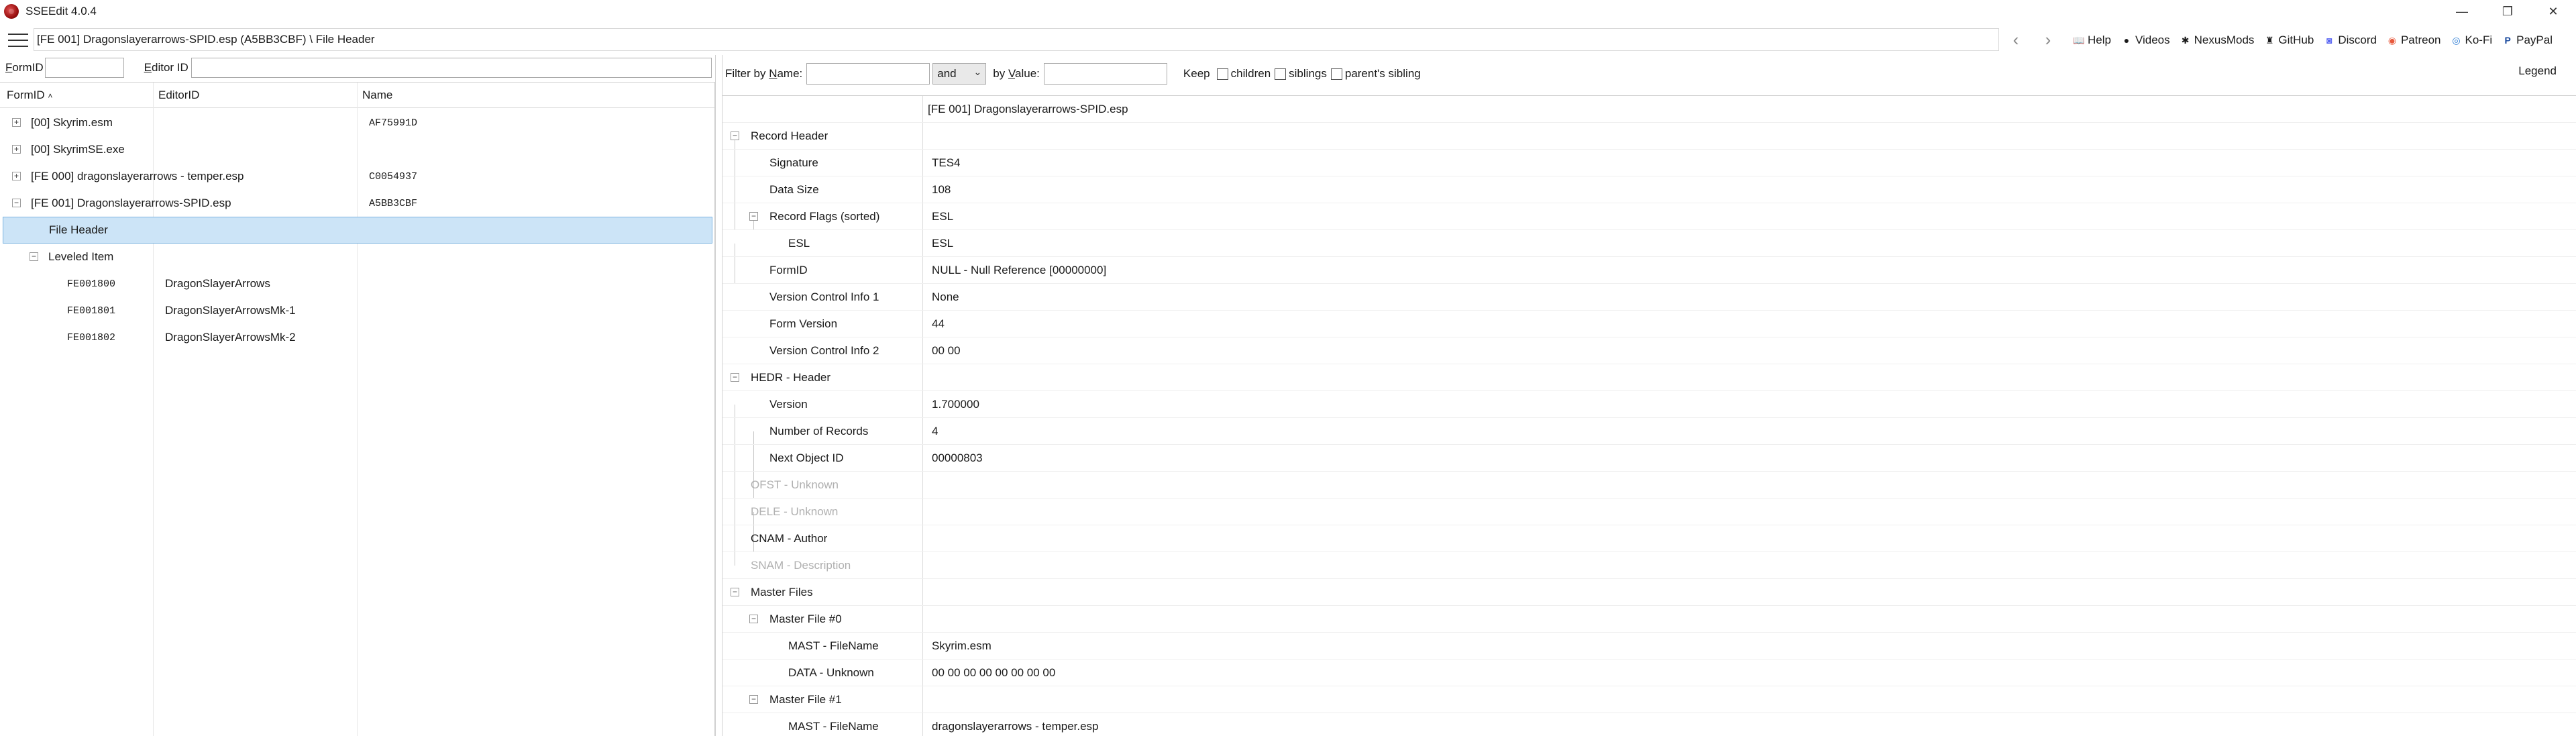  Describe the element at coordinates (2288, 41) in the screenshot. I see `github-link: ♜ GitHub` at that location.